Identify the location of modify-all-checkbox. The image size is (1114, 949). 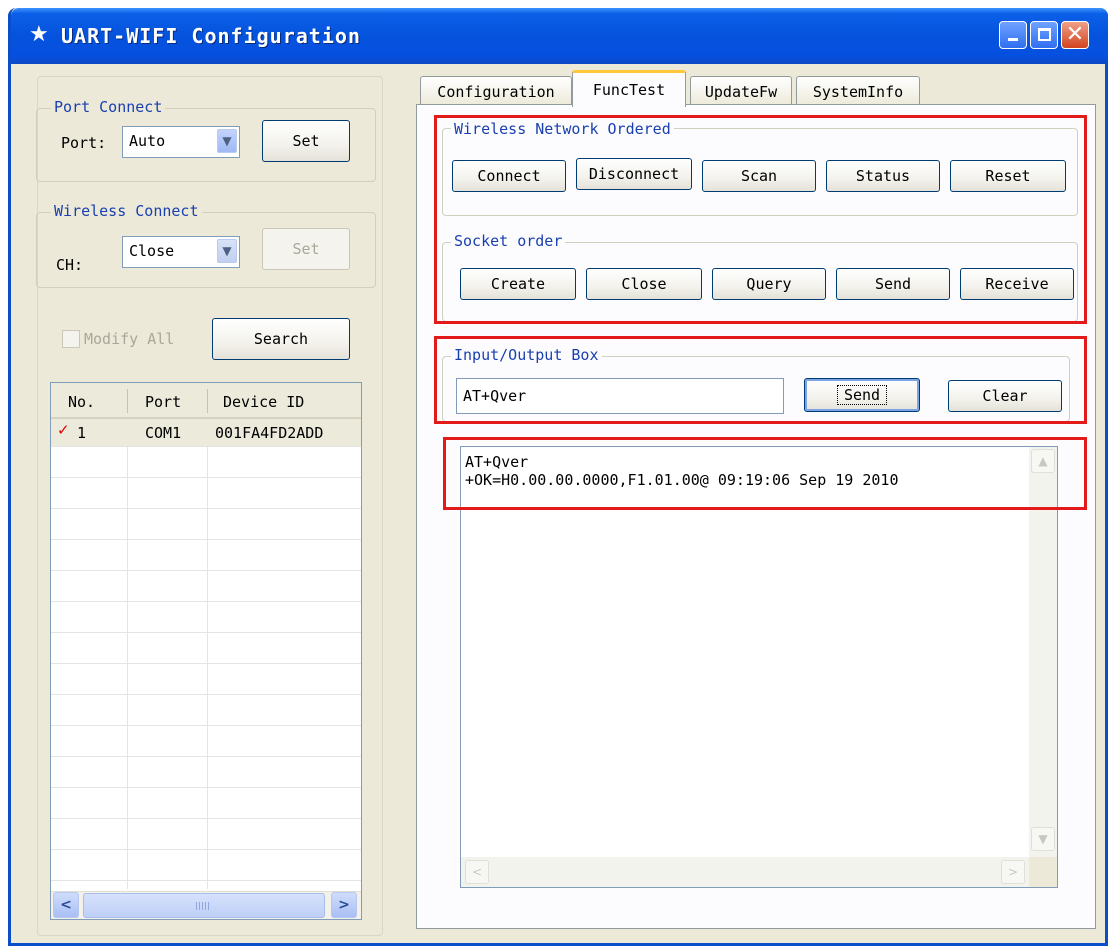
(71, 339).